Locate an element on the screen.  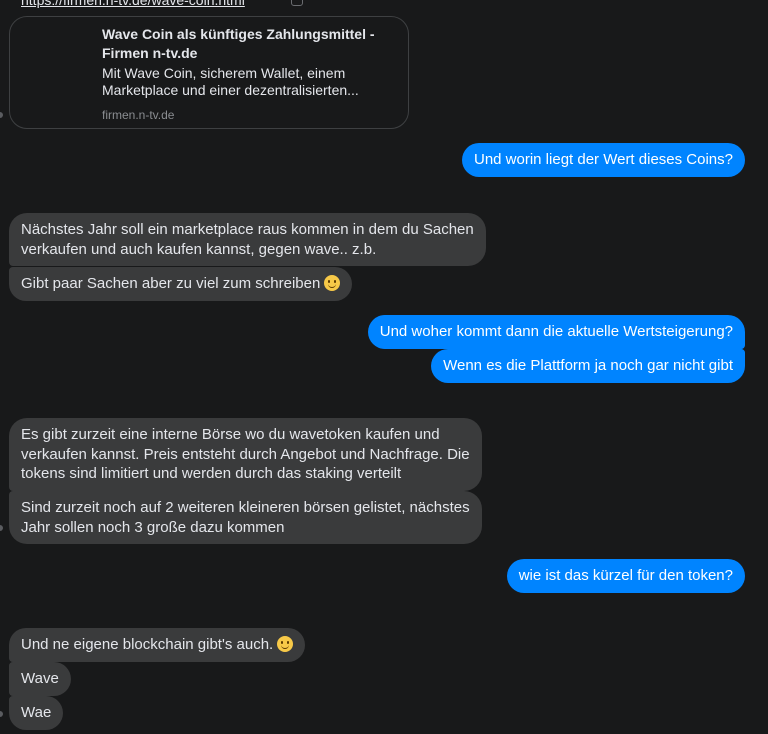
message-text: Wave is located at coordinates (40, 678).